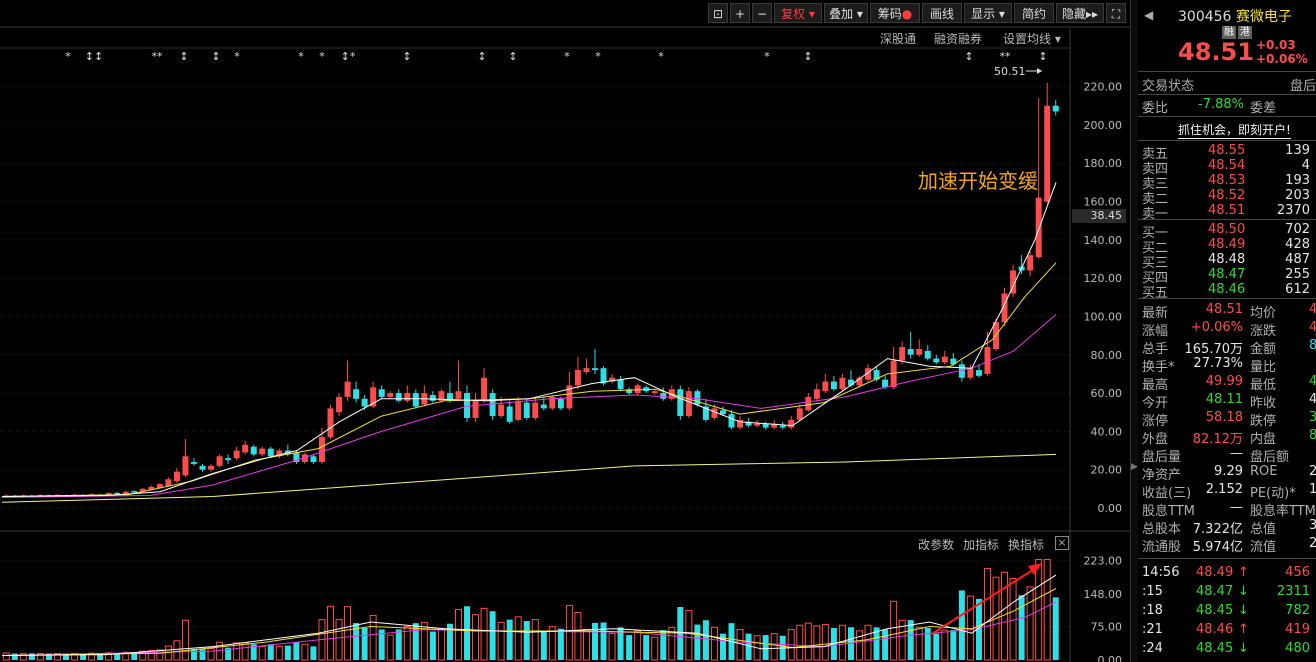 The image size is (1316, 662). What do you see at coordinates (942, 13) in the screenshot?
I see `tab-drawline: 画线` at bounding box center [942, 13].